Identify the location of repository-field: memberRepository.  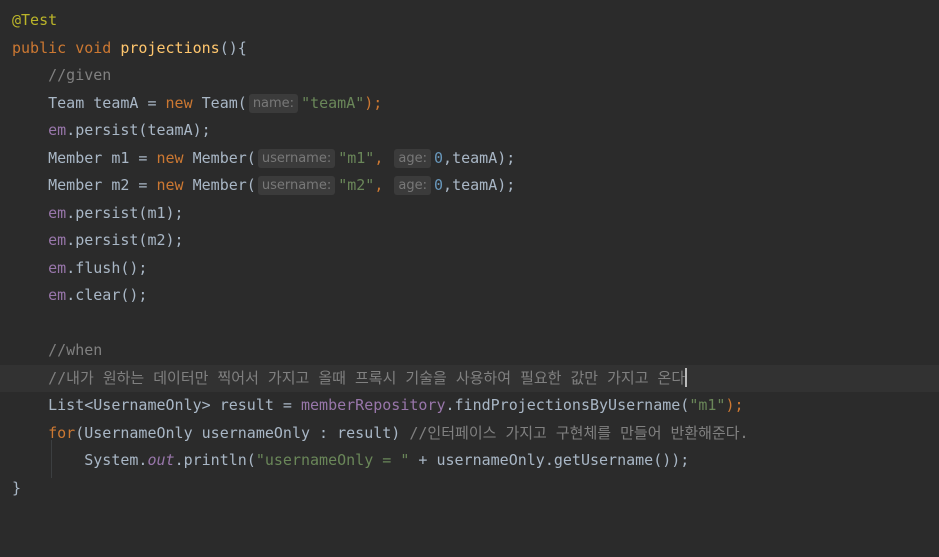
(373, 405).